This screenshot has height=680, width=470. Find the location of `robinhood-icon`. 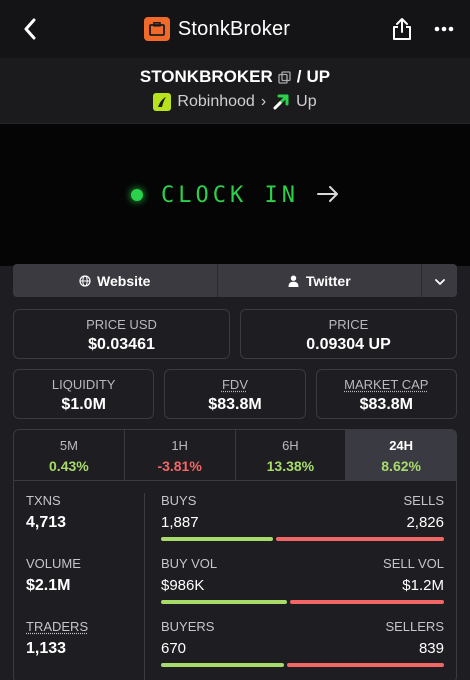

robinhood-icon is located at coordinates (162, 102).